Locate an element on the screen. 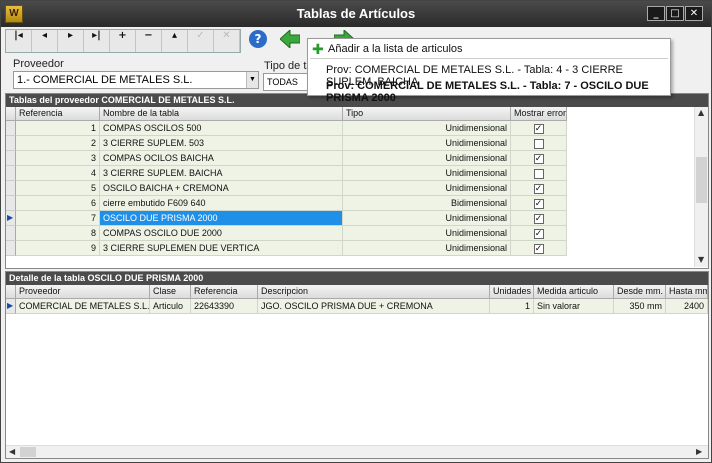 The image size is (712, 463). cell-referencia: 2 is located at coordinates (58, 143).